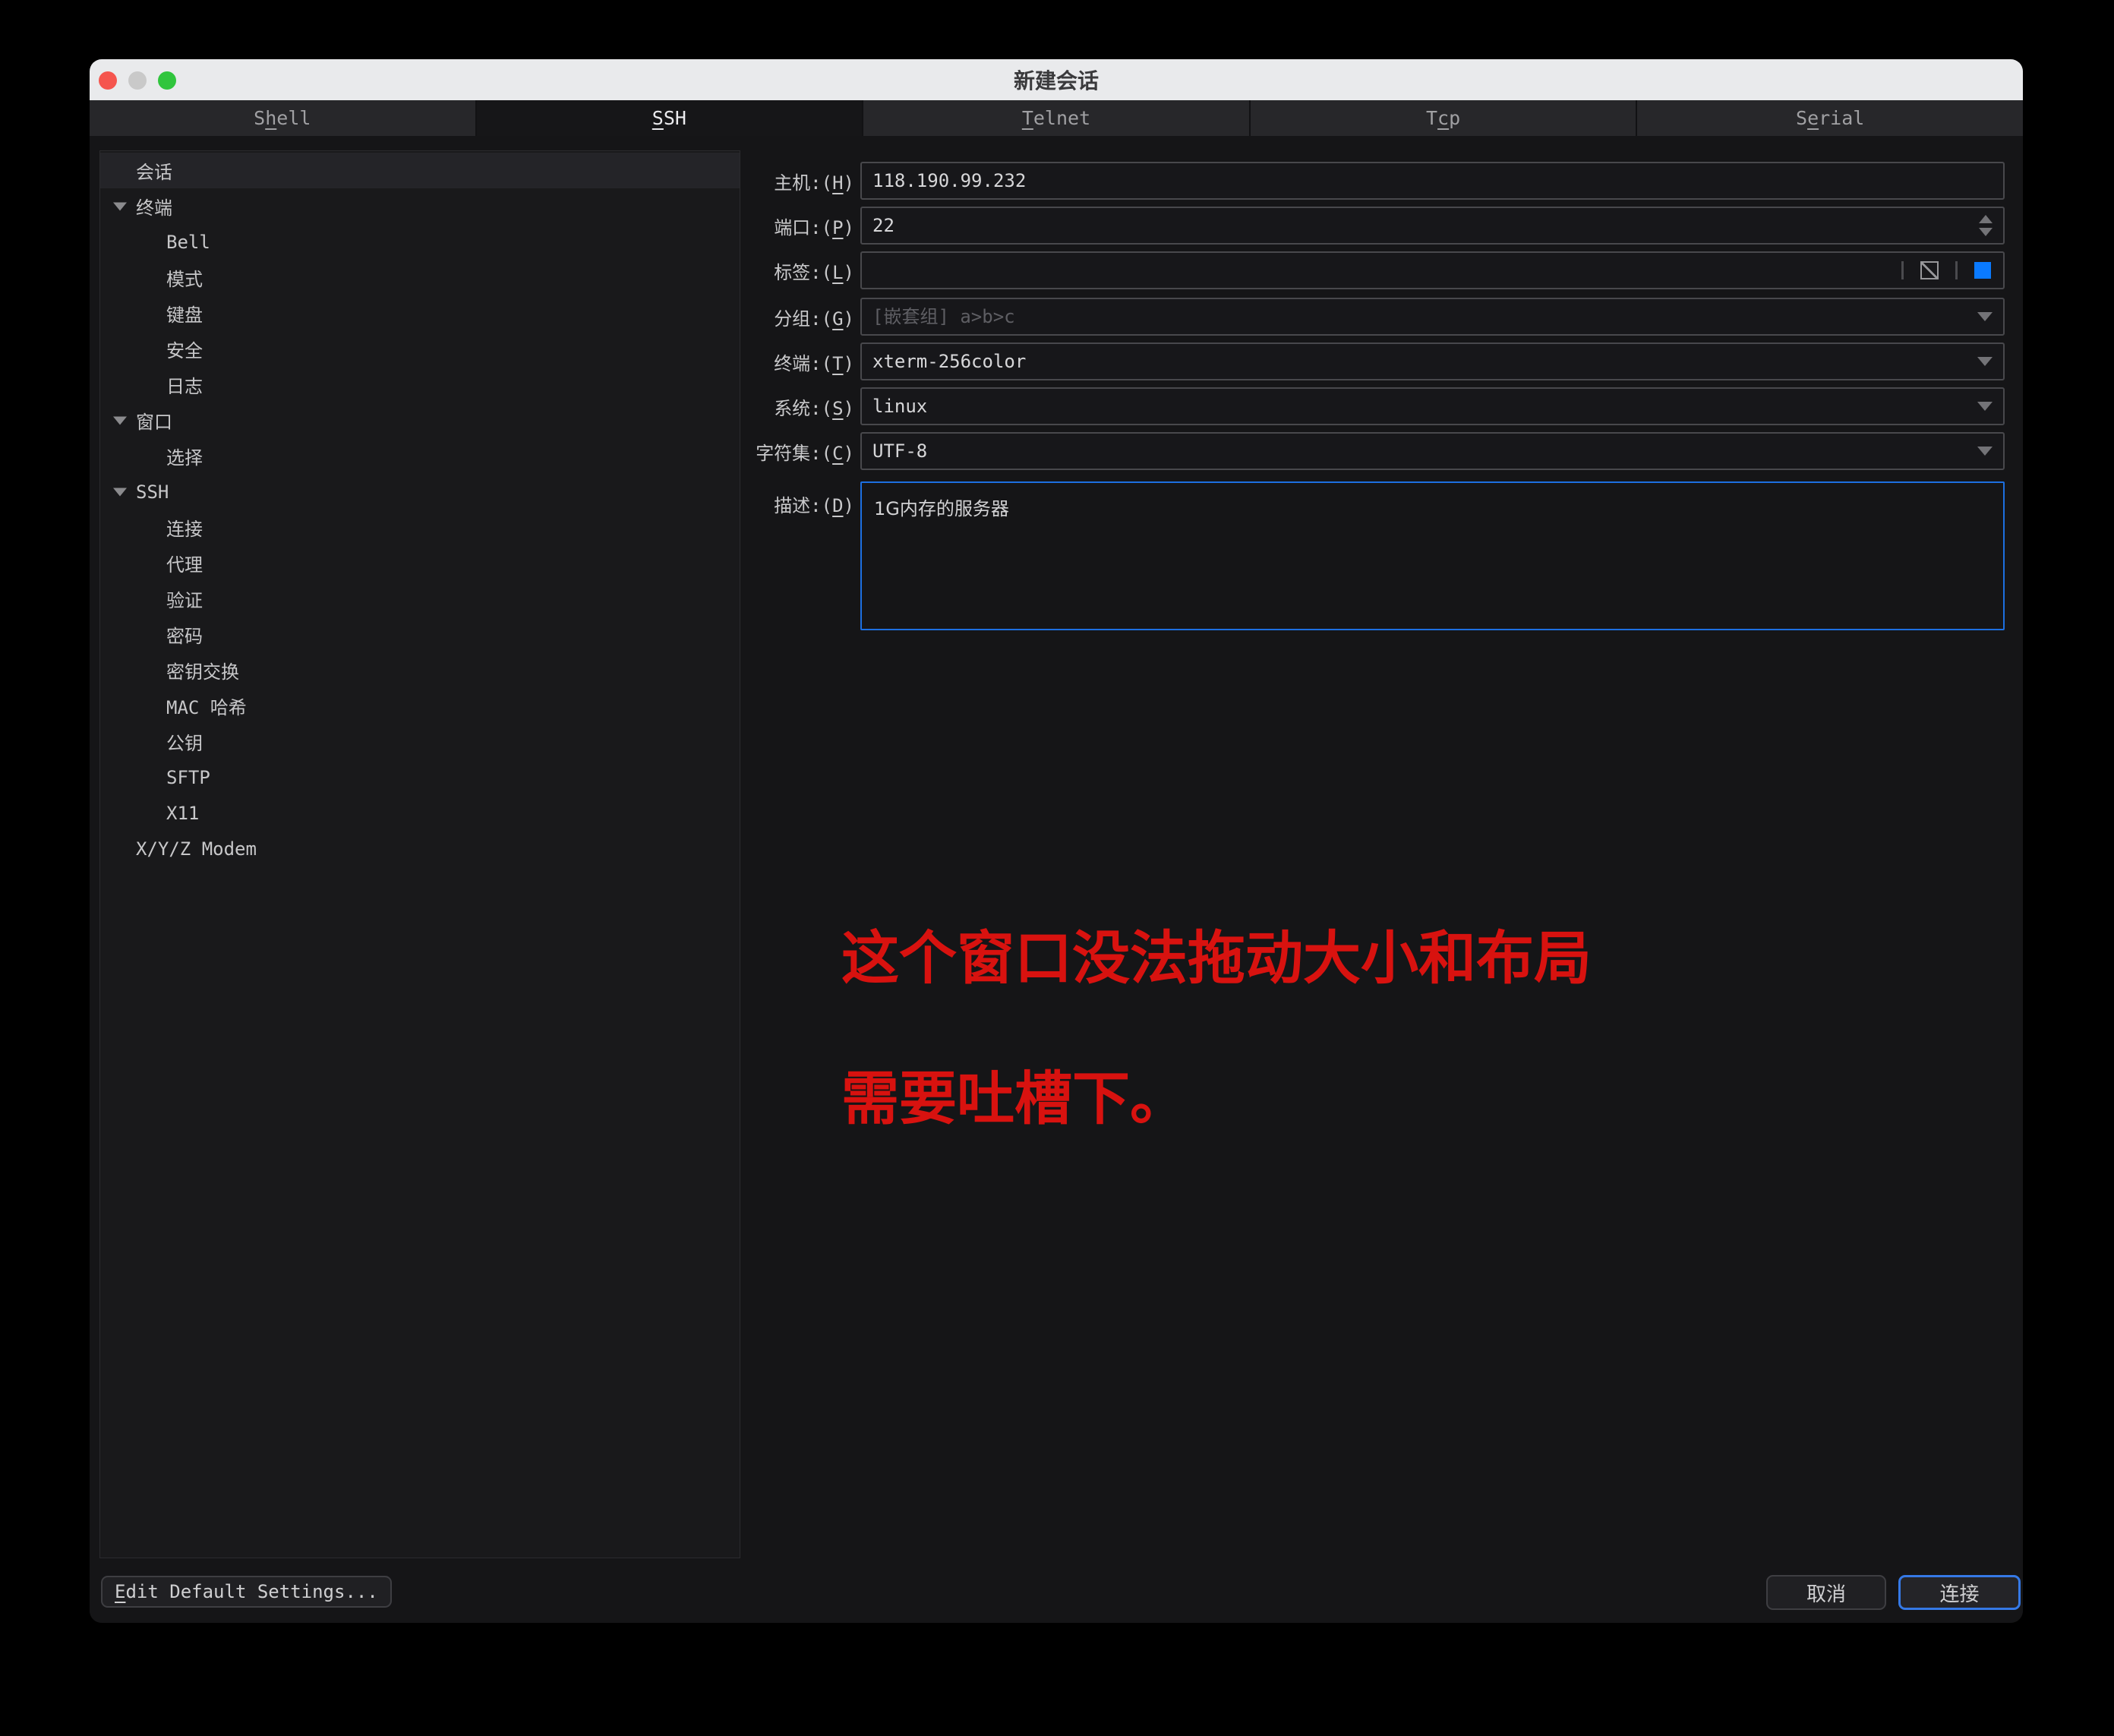  I want to click on tab-tcp-label: Tcp, so click(1443, 118).